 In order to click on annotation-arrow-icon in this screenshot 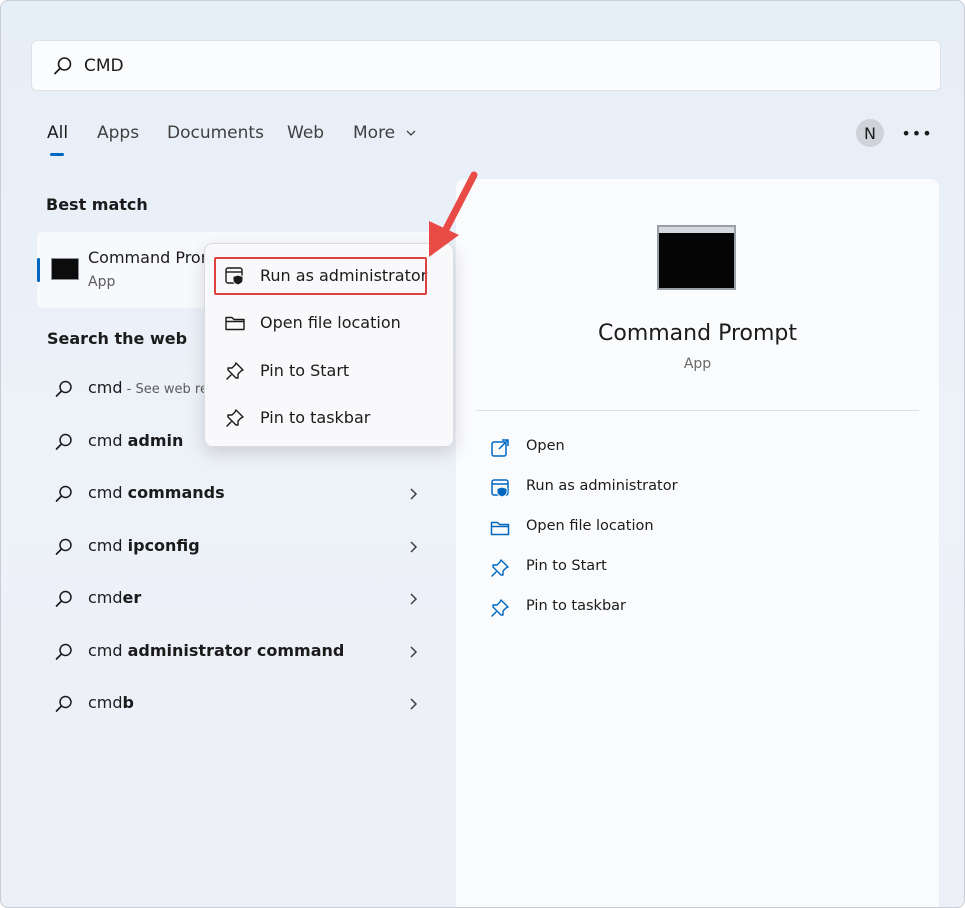, I will do `click(453, 214)`.